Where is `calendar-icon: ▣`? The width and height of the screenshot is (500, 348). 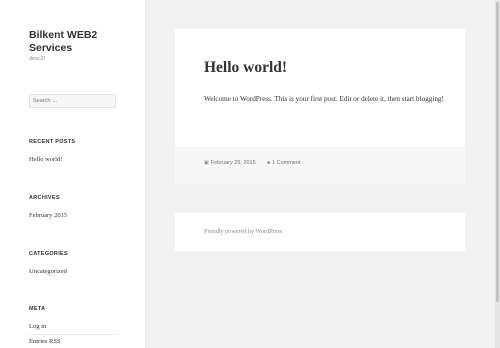 calendar-icon: ▣ is located at coordinates (206, 163).